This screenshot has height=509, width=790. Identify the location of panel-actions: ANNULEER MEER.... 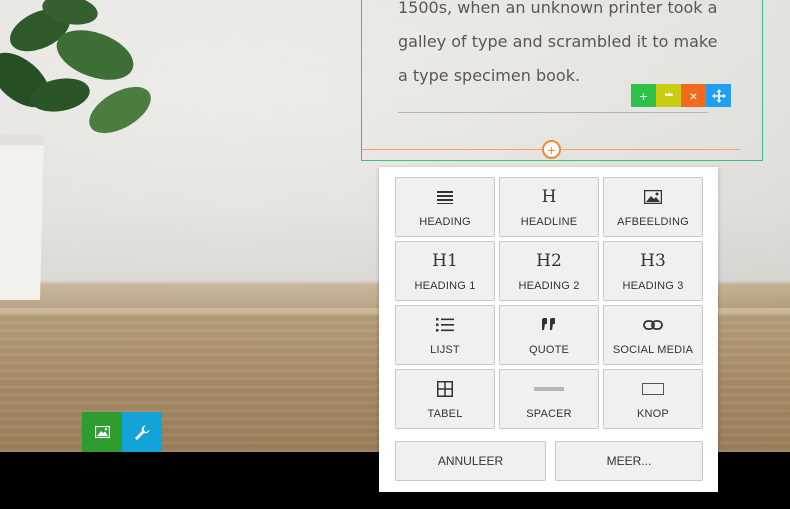
(549, 461).